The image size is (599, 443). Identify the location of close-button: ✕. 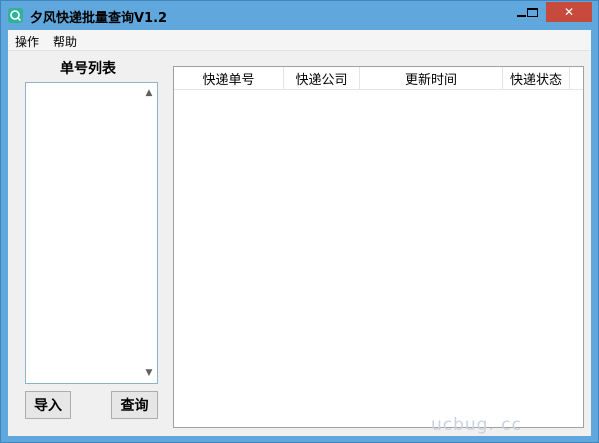
(569, 12).